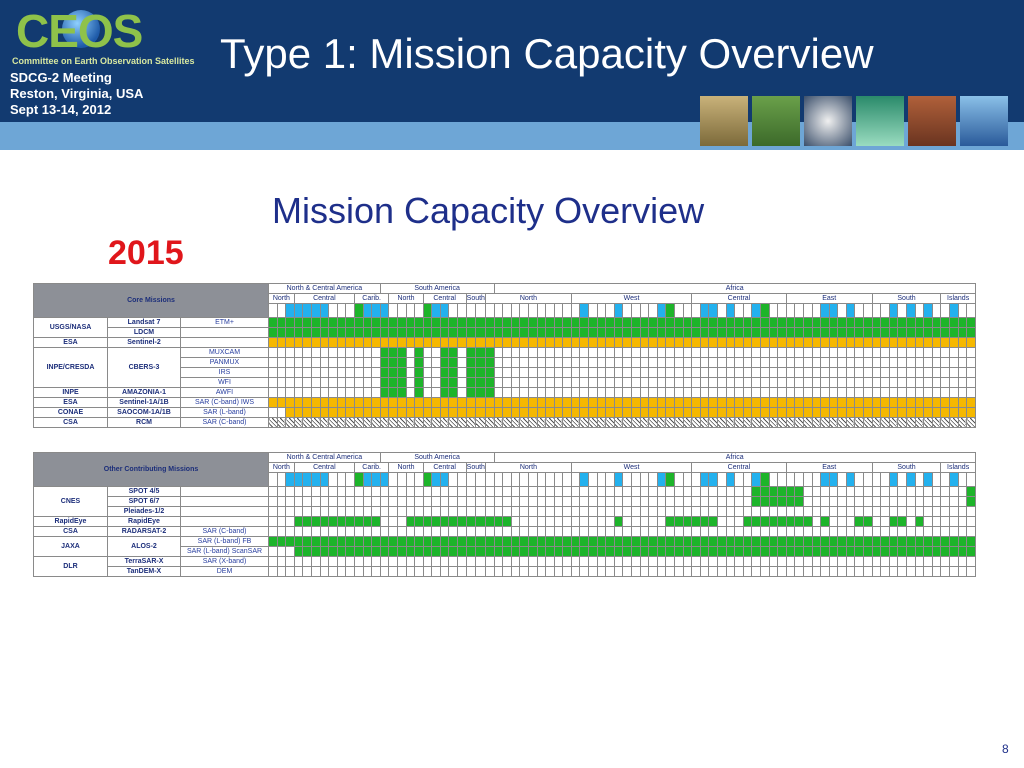  Describe the element at coordinates (224, 551) in the screenshot. I see `instrument-cell: SAR (L-band) ScanSAR` at that location.